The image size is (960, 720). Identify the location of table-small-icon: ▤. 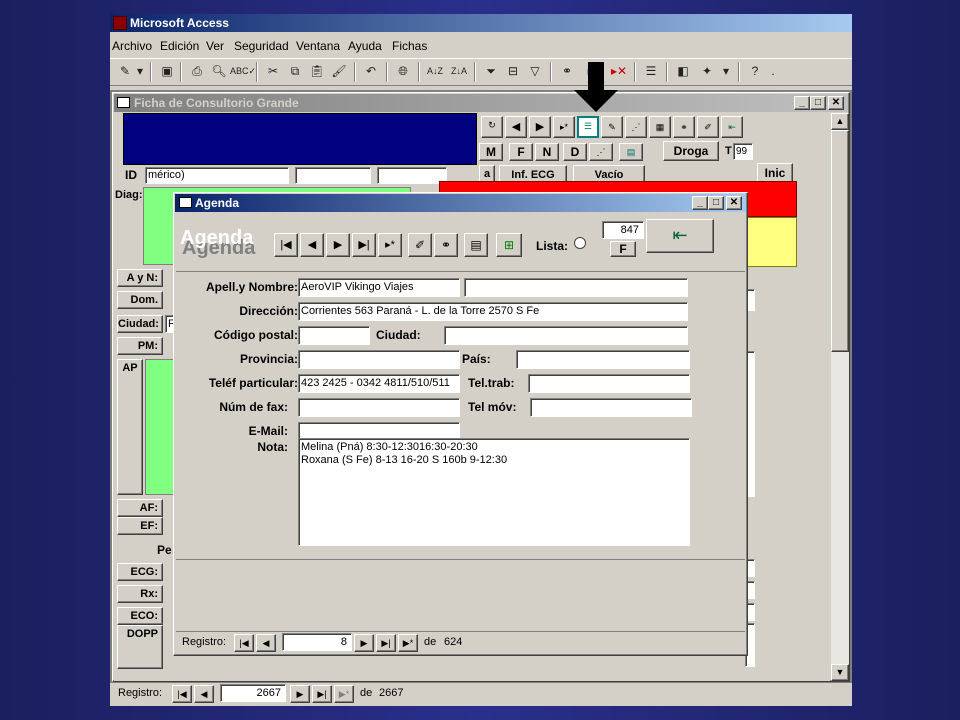
(631, 152).